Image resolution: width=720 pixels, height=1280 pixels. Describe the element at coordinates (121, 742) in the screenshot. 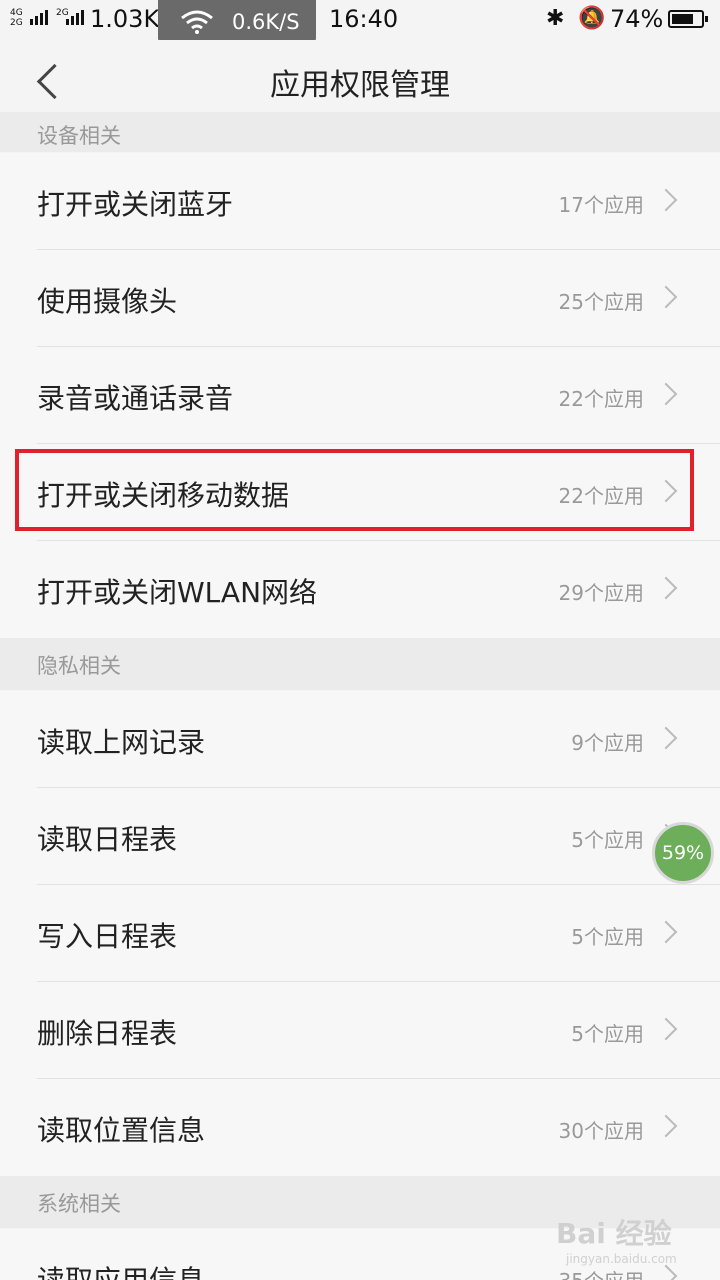

I see `permission-label: 读取上网记录` at that location.